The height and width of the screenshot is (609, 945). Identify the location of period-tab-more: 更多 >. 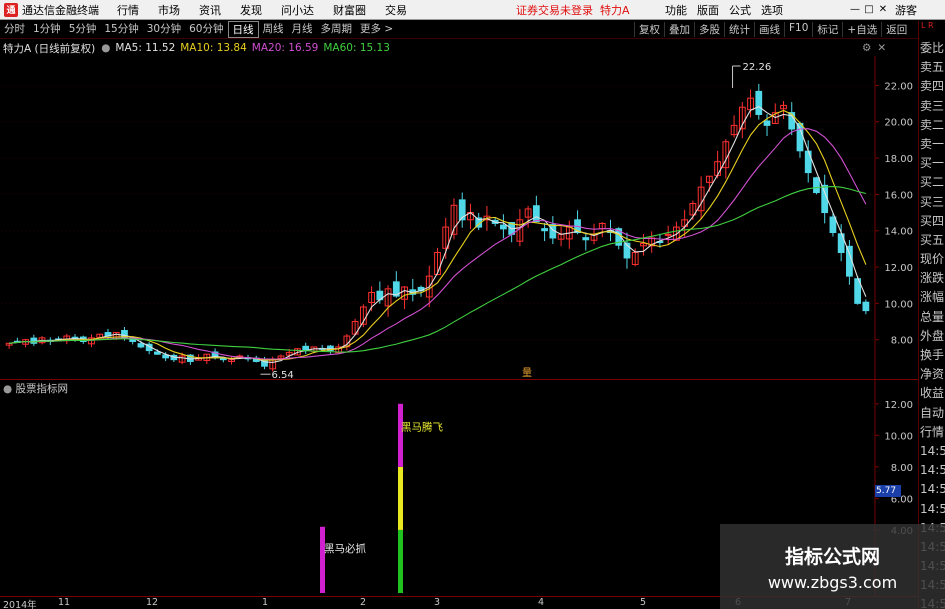
(376, 29).